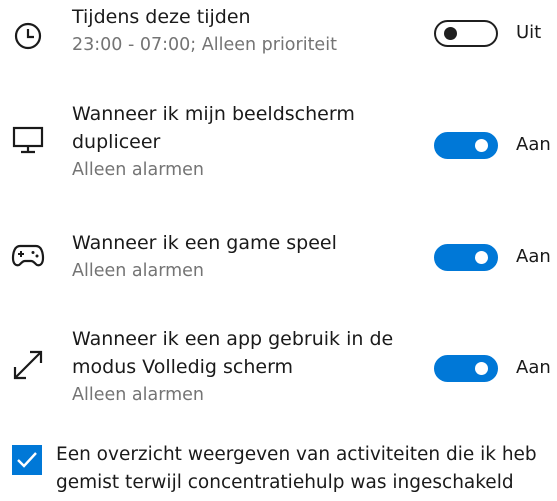 The width and height of the screenshot is (557, 501). I want to click on summary-checkbox, so click(27, 460).